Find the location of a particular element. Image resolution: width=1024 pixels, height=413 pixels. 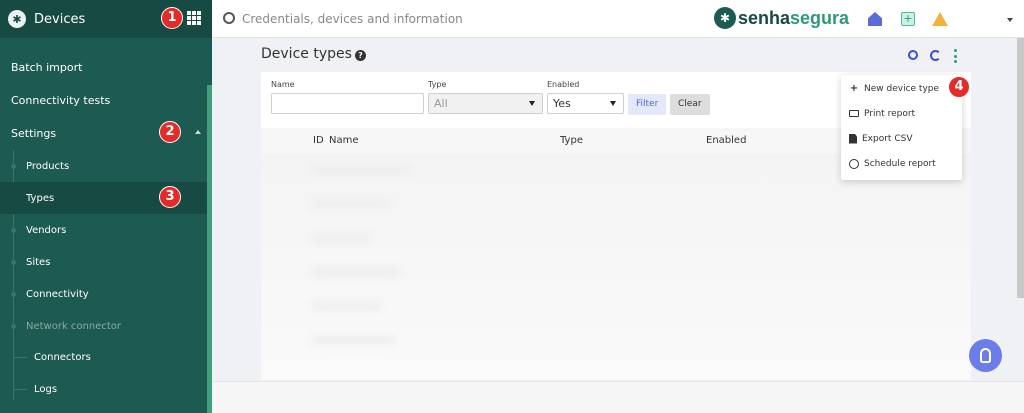

search-input is located at coordinates (442, 19).